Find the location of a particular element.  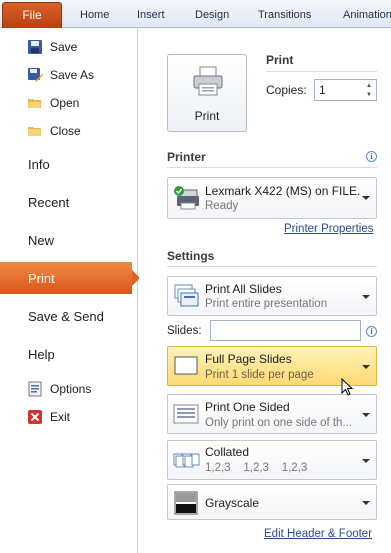

color-title: Grayscale is located at coordinates (232, 503).